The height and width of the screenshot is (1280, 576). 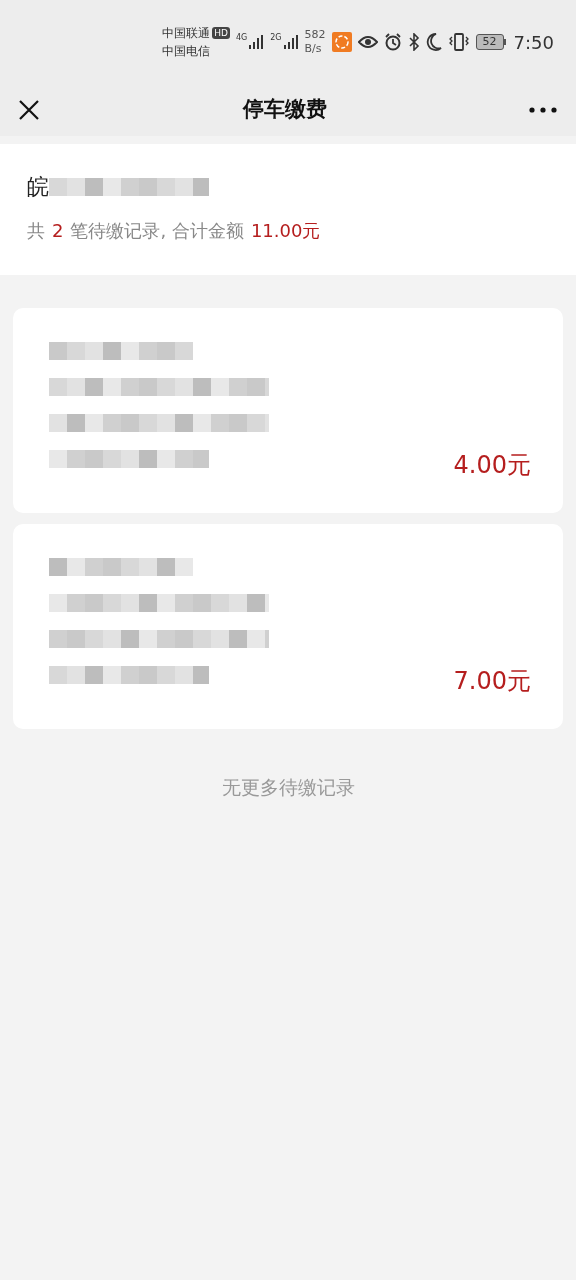 I want to click on hd-badge: HD, so click(x=221, y=33).